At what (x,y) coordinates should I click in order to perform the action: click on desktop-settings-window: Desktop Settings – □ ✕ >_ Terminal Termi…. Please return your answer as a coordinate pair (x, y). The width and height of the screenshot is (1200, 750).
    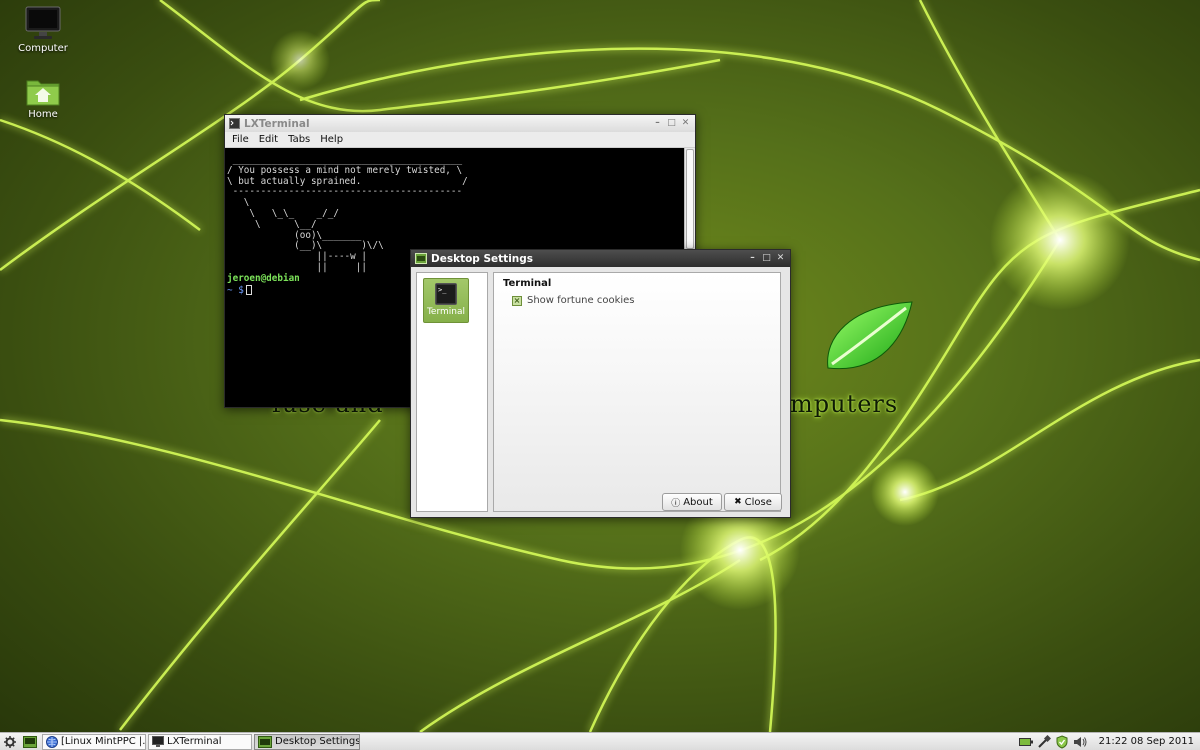
    Looking at the image, I should click on (600, 383).